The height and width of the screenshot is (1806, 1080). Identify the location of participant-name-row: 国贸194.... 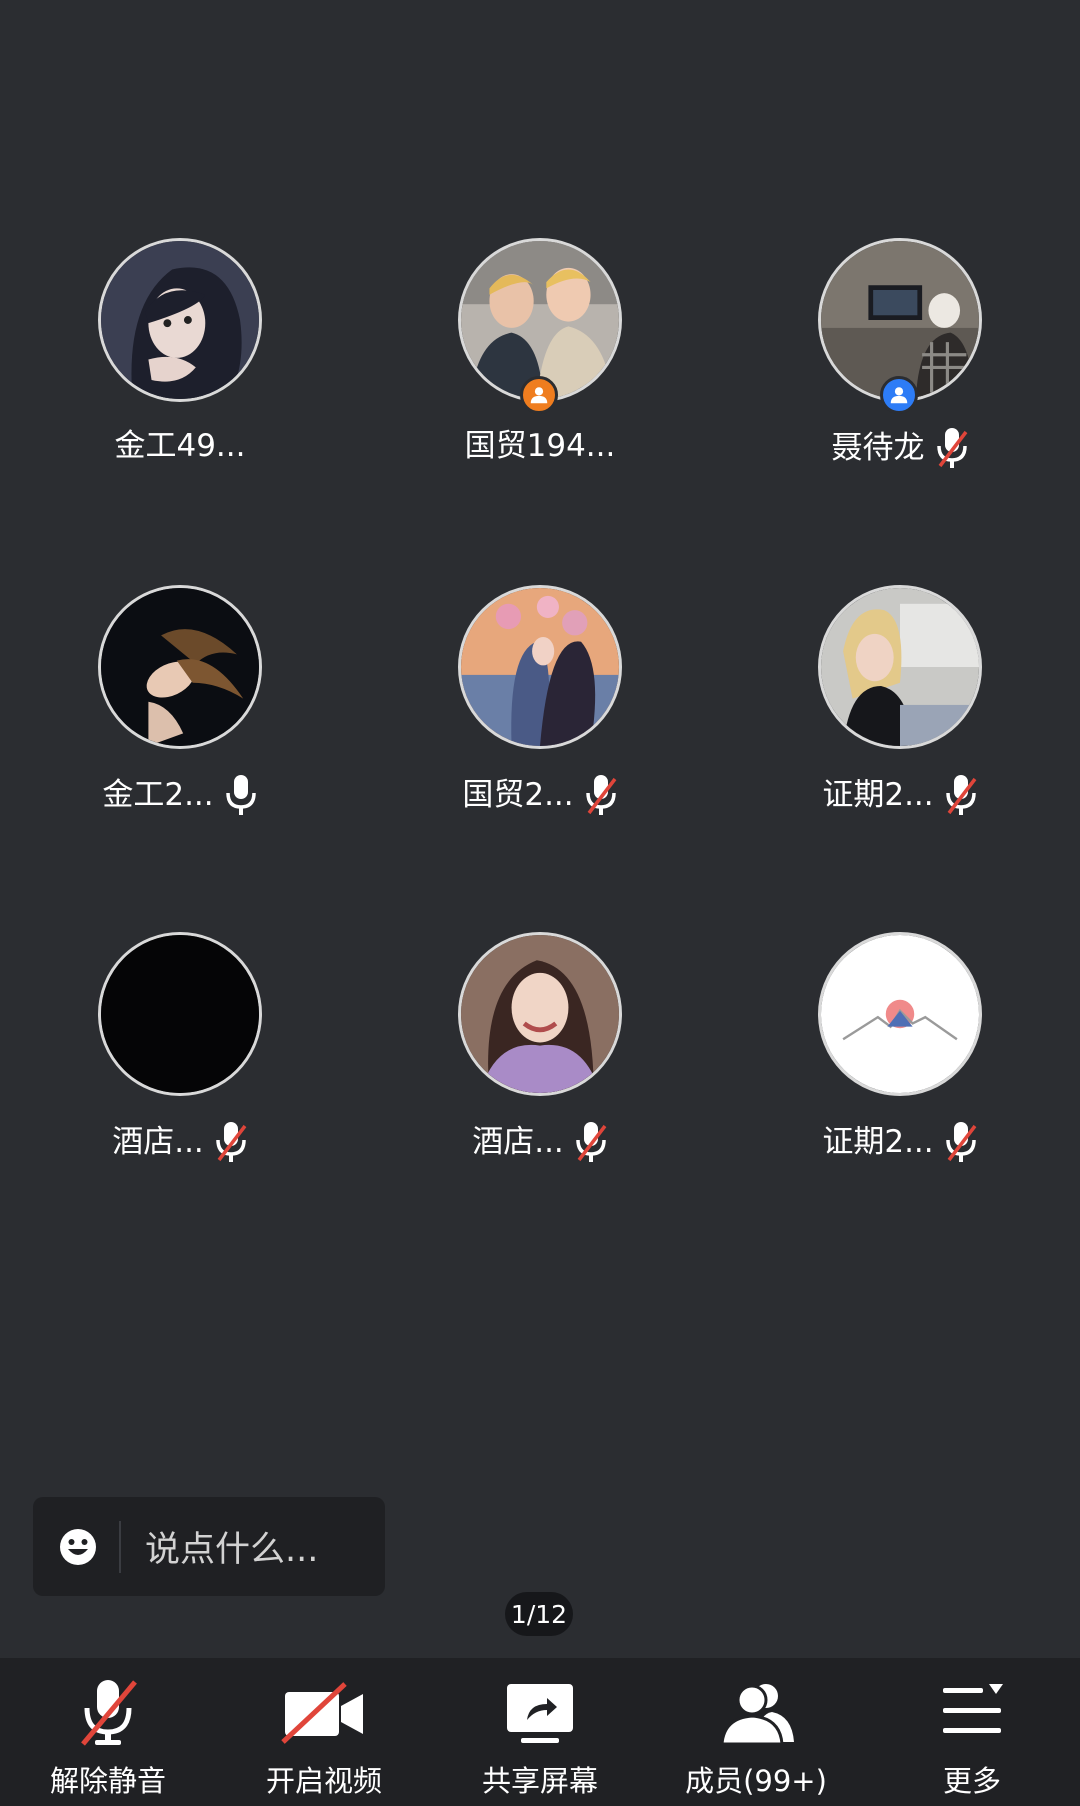
(540, 446).